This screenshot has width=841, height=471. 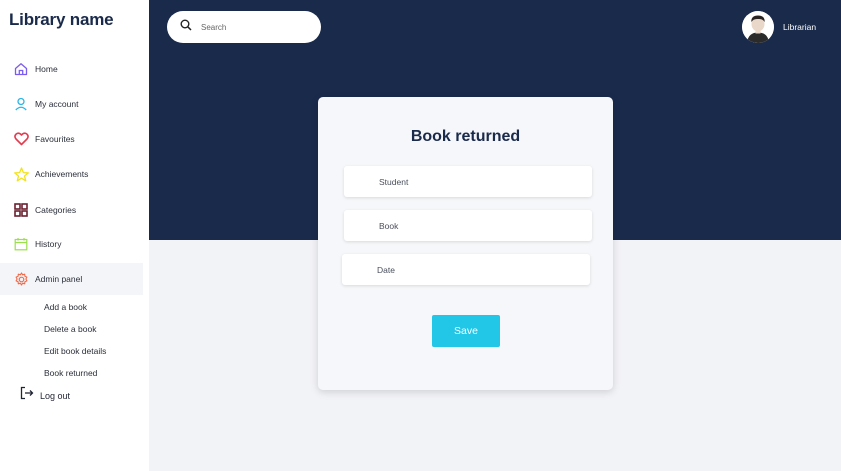 I want to click on heart-icon, so click(x=21, y=139).